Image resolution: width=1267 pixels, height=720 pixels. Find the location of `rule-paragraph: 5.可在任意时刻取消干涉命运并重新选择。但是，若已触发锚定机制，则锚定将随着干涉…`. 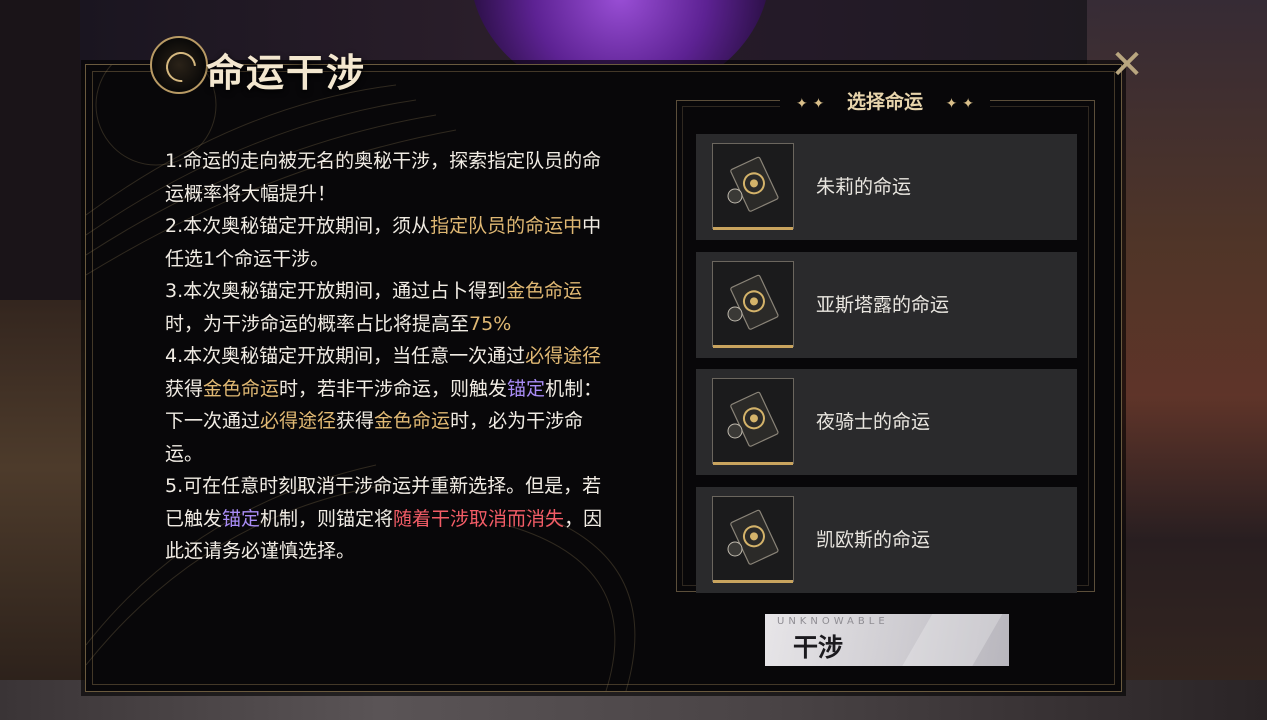

rule-paragraph: 5.可在任意时刻取消干涉命运并重新选择。但是，若已触发锚定机制，则锚定将随着干涉… is located at coordinates (385, 519).